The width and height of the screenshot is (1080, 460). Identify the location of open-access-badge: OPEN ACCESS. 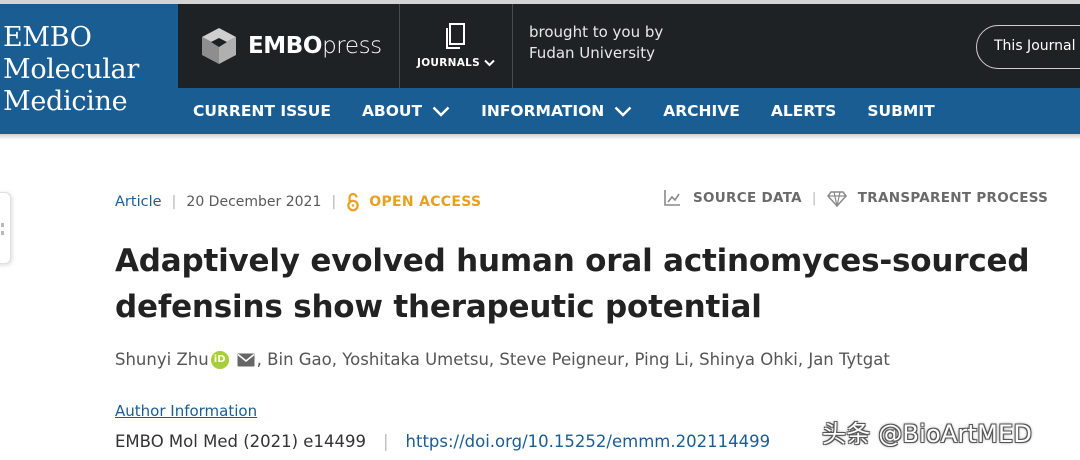
(413, 202).